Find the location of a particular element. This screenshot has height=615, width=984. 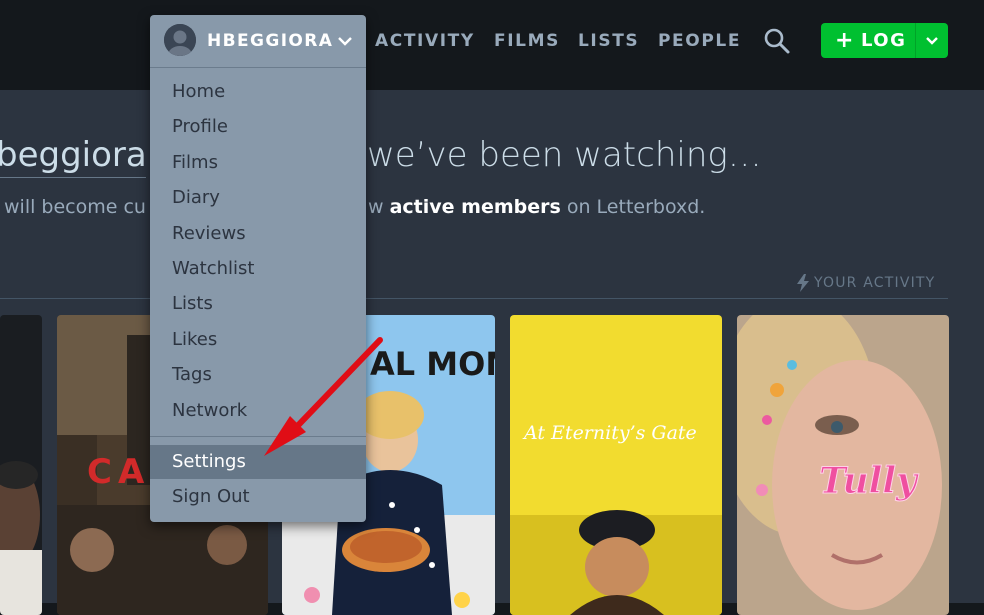

plus-icon: + is located at coordinates (845, 40).